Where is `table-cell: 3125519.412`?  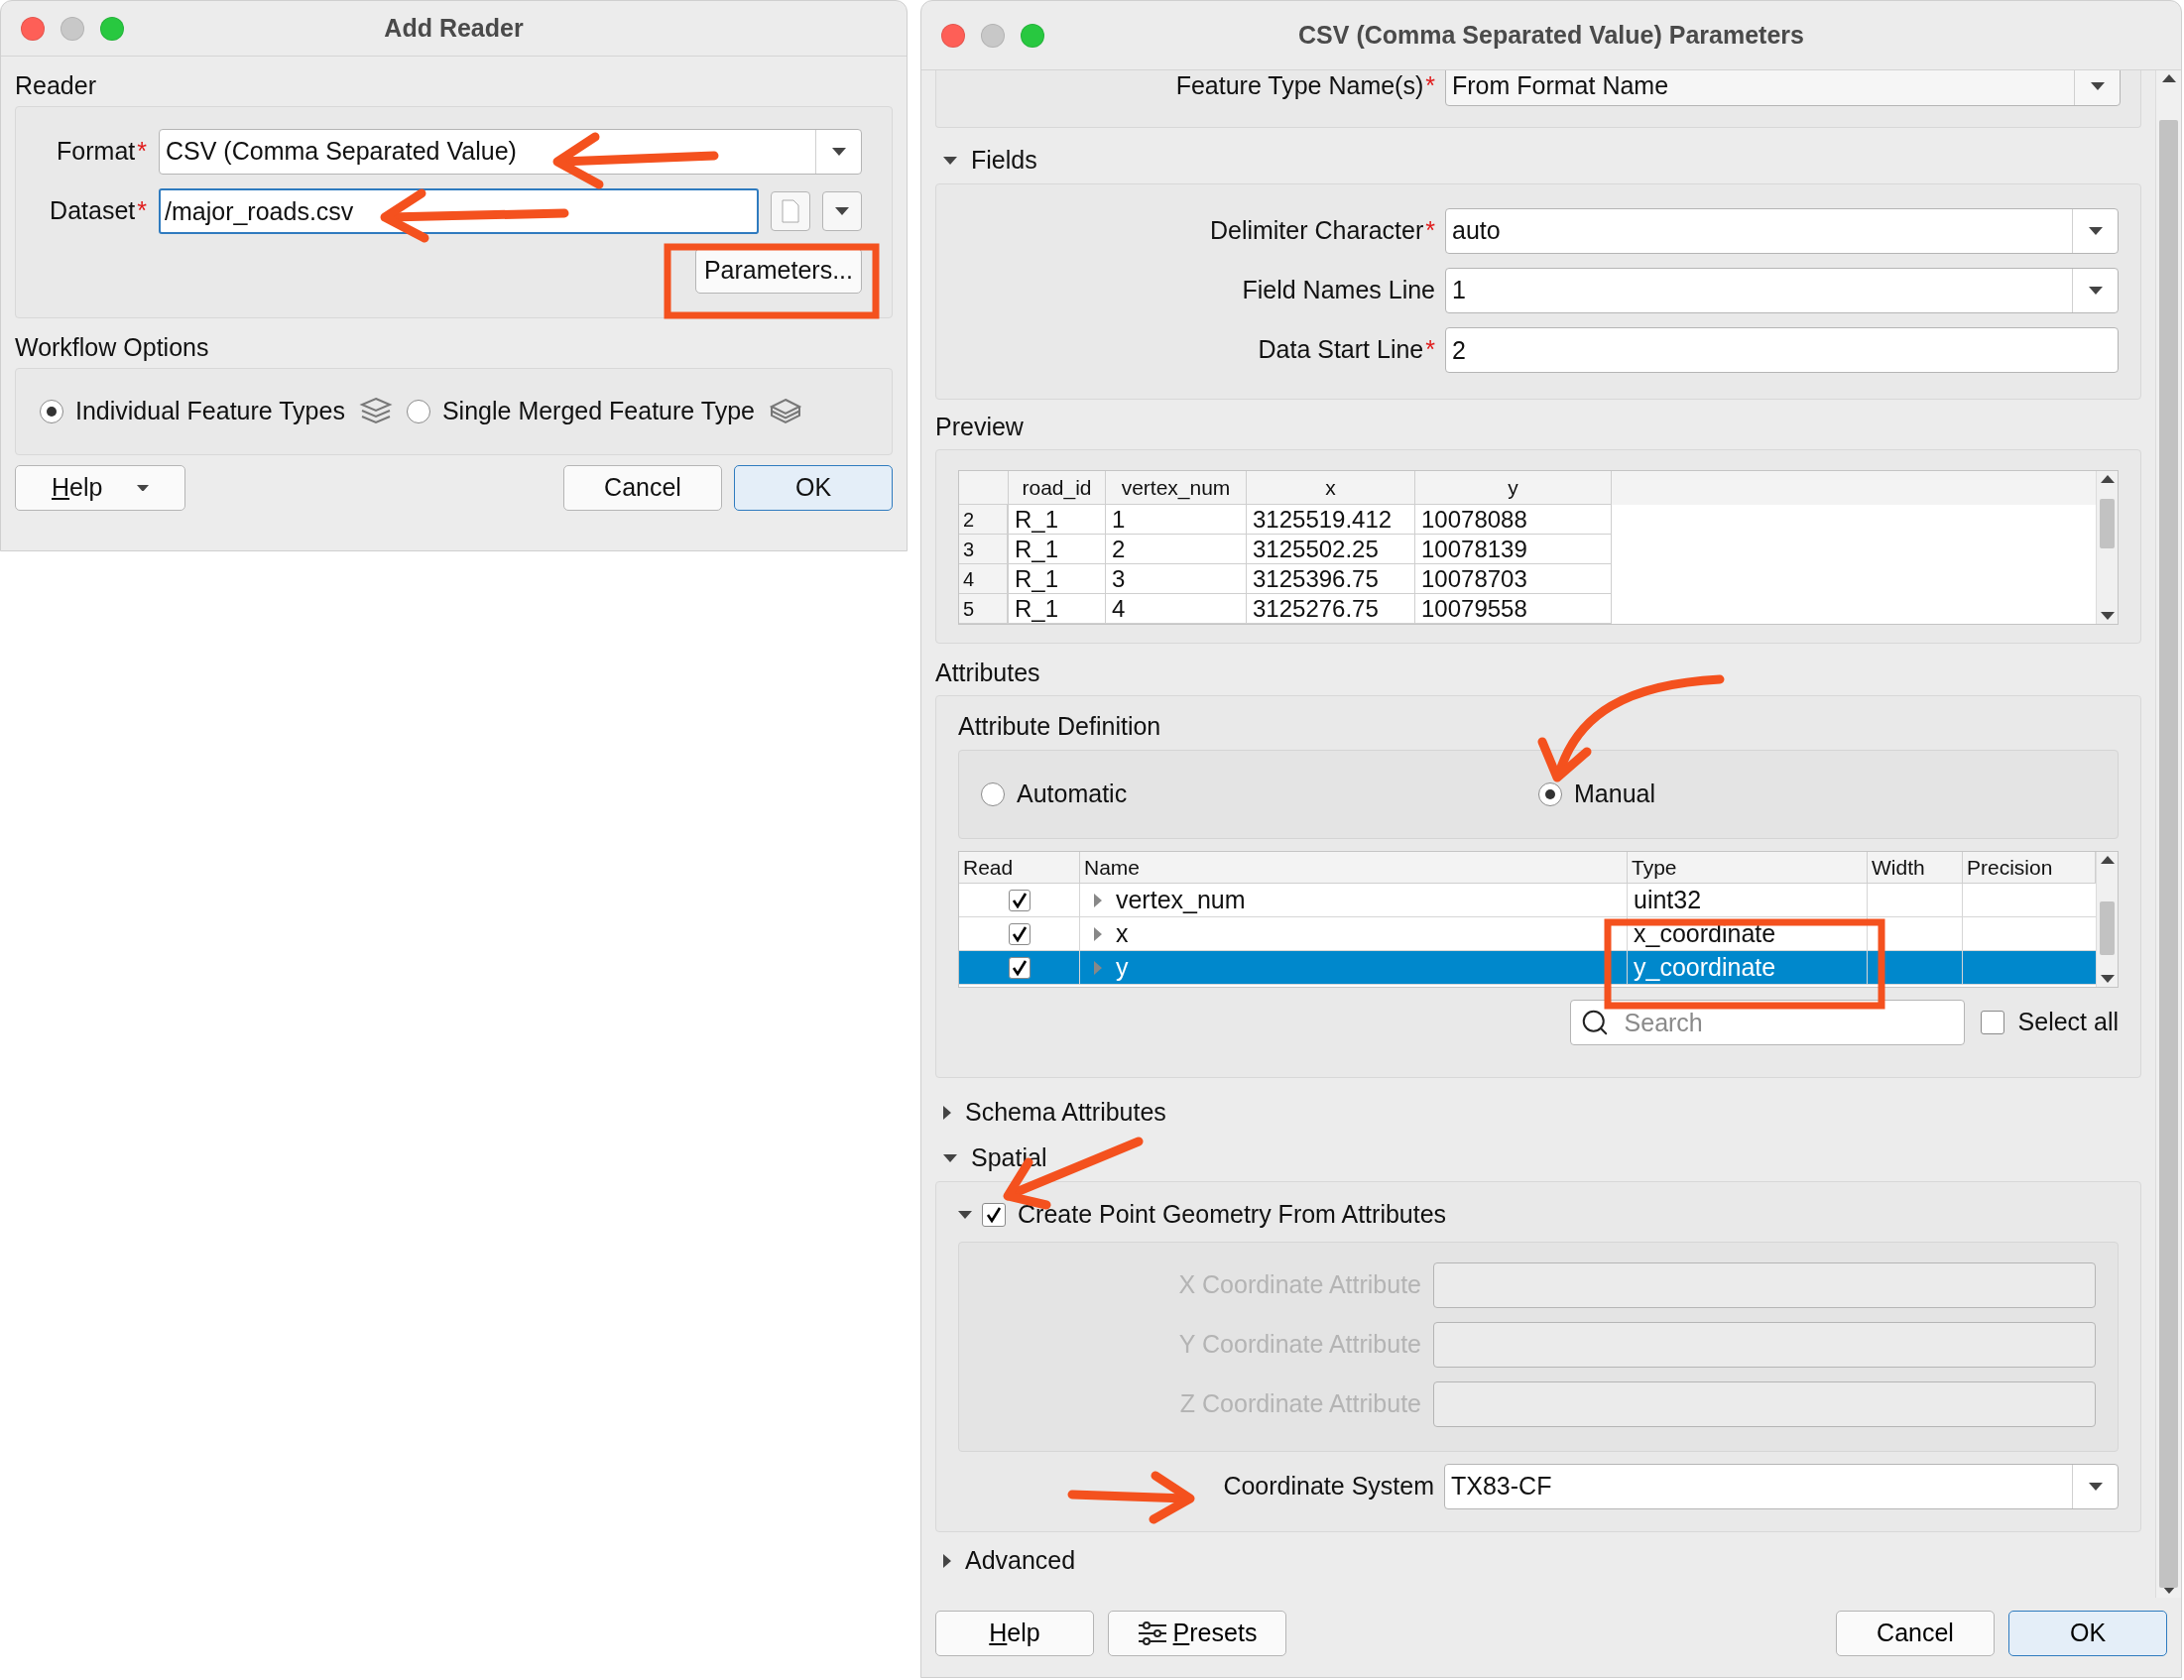
table-cell: 3125519.412 is located at coordinates (1331, 520).